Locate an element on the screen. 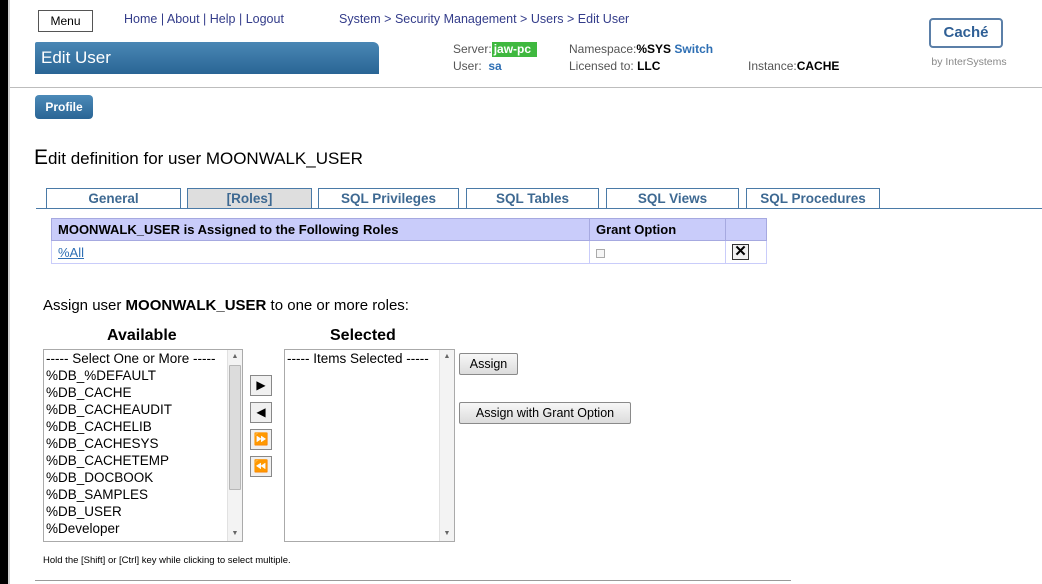 Image resolution: width=1042 pixels, height=584 pixels. tab-sql-privileges: SQL Privileges is located at coordinates (388, 198).